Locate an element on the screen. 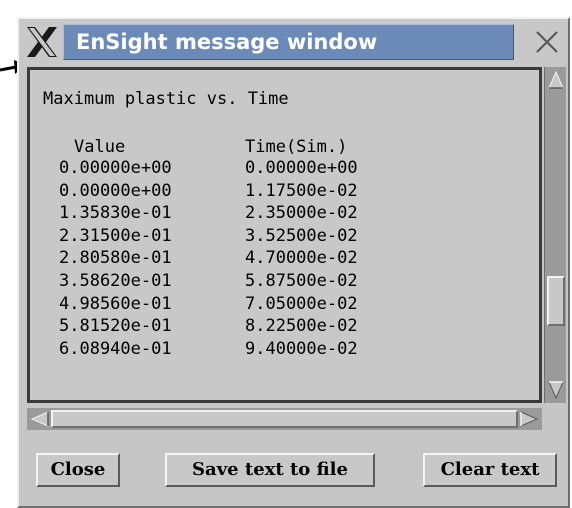  time-cell: 2.35000e-02 is located at coordinates (301, 213).